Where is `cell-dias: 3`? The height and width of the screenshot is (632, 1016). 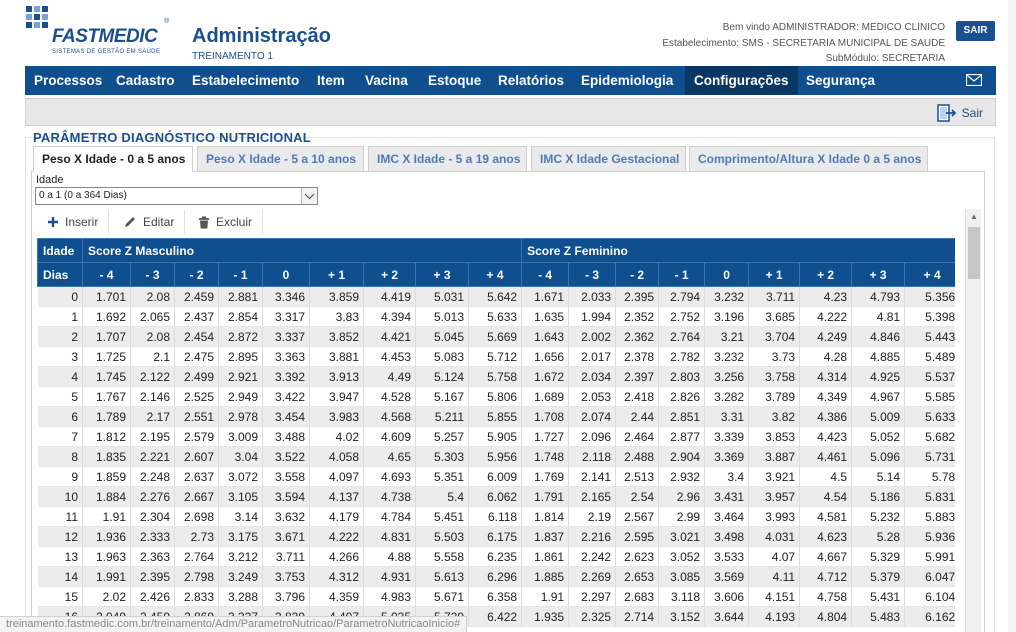 cell-dias: 3 is located at coordinates (60, 356).